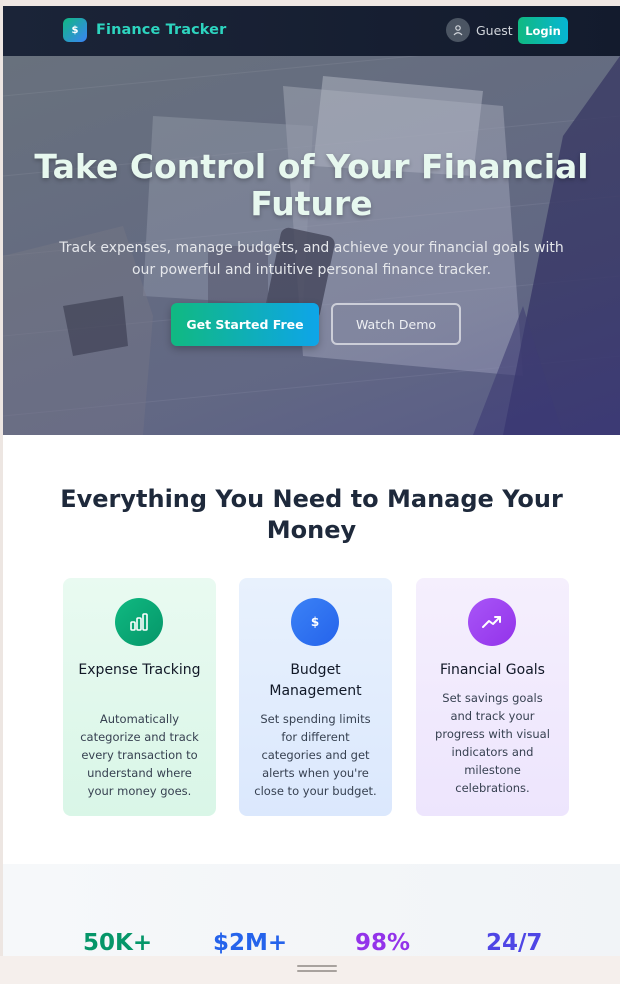 The height and width of the screenshot is (984, 620). Describe the element at coordinates (311, 31) in the screenshot. I see `navbar: $ Finance Tracker Guest Login` at that location.